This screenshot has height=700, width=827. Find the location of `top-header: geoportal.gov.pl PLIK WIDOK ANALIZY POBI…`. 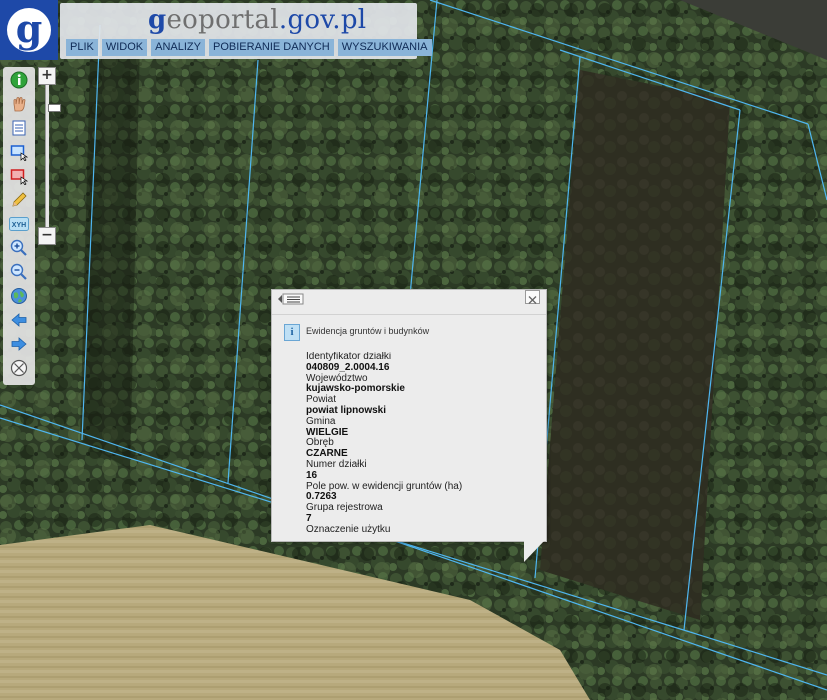

top-header: geoportal.gov.pl PLIK WIDOK ANALIZY POBI… is located at coordinates (246, 31).